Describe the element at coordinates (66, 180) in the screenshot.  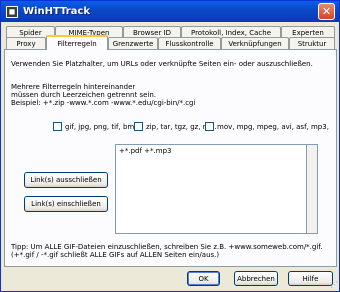
I see `exclude-links-button: Link(s) ausschließen` at that location.